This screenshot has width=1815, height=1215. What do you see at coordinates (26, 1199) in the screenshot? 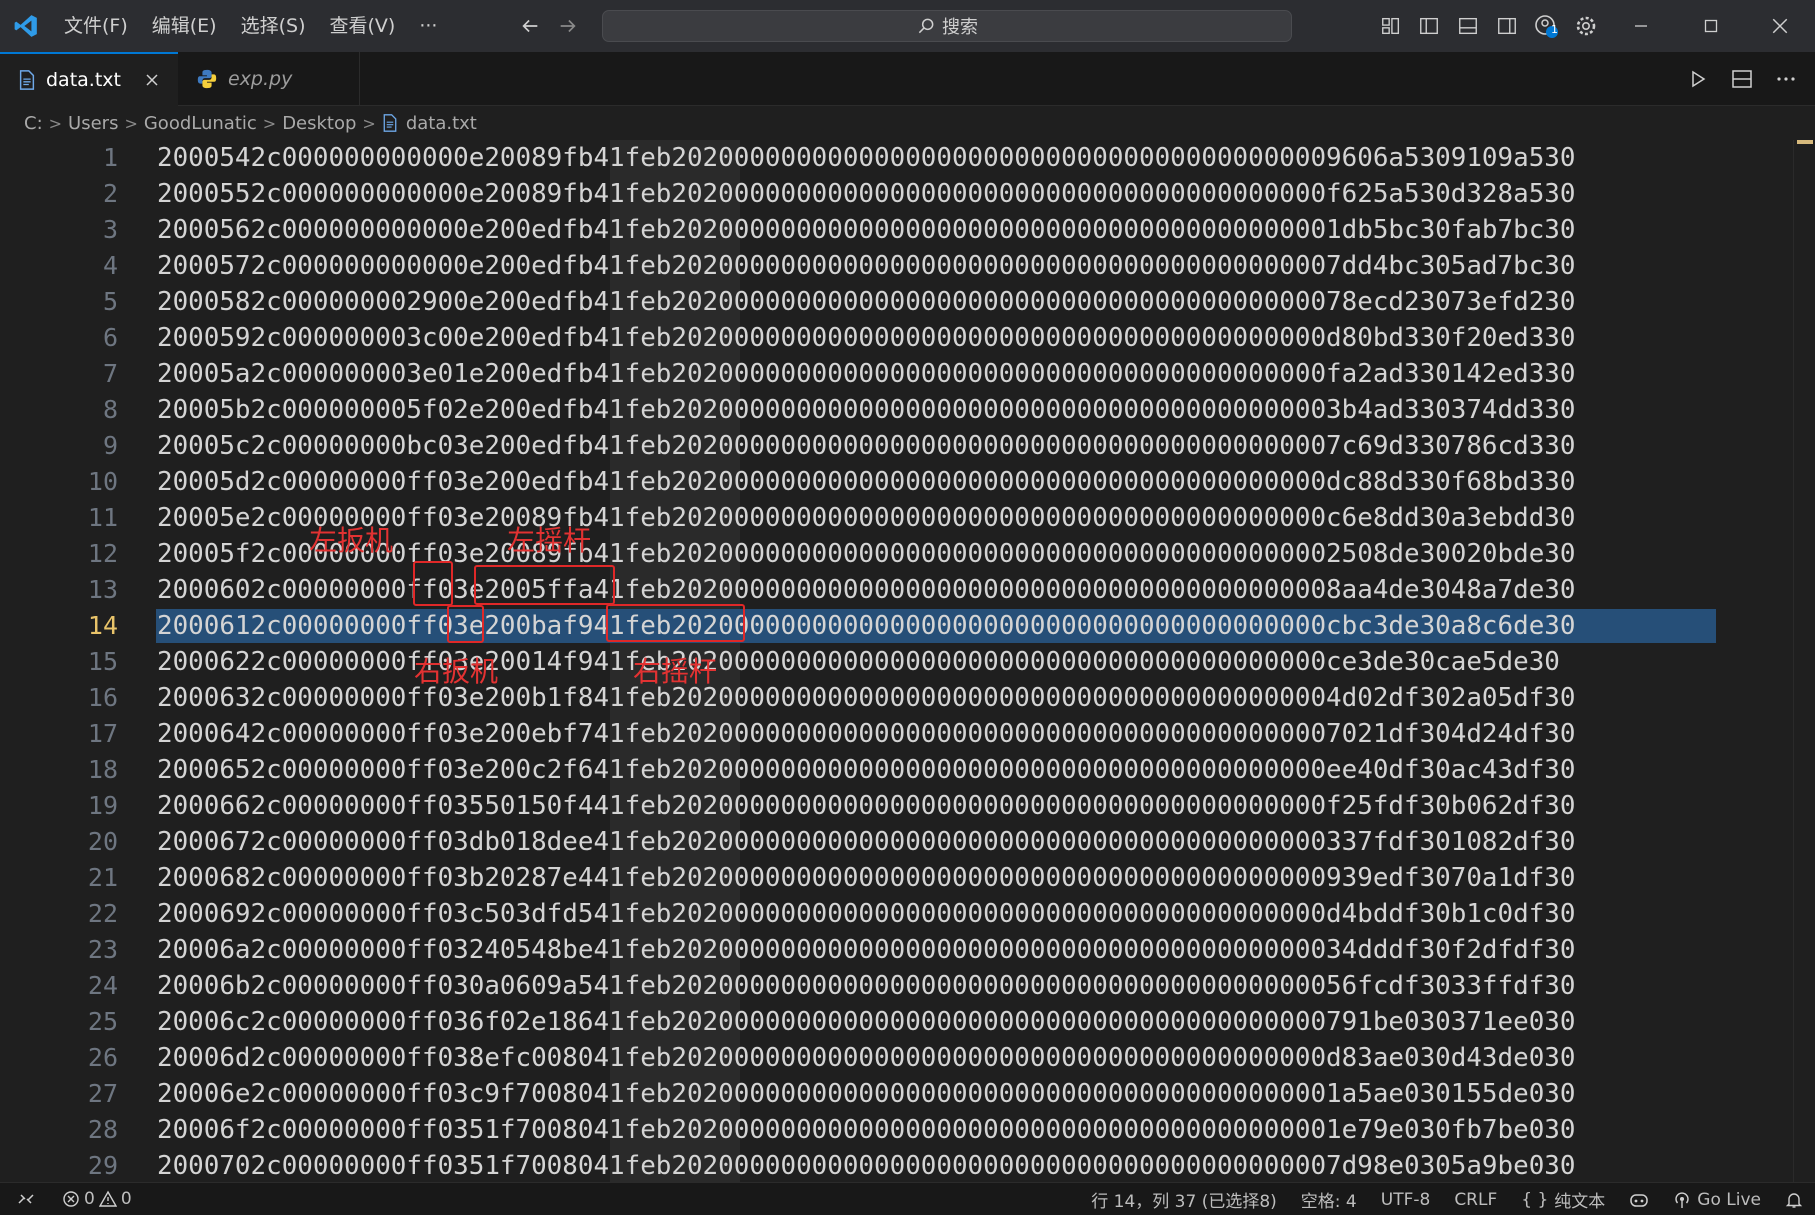
I see `remote-icon` at bounding box center [26, 1199].